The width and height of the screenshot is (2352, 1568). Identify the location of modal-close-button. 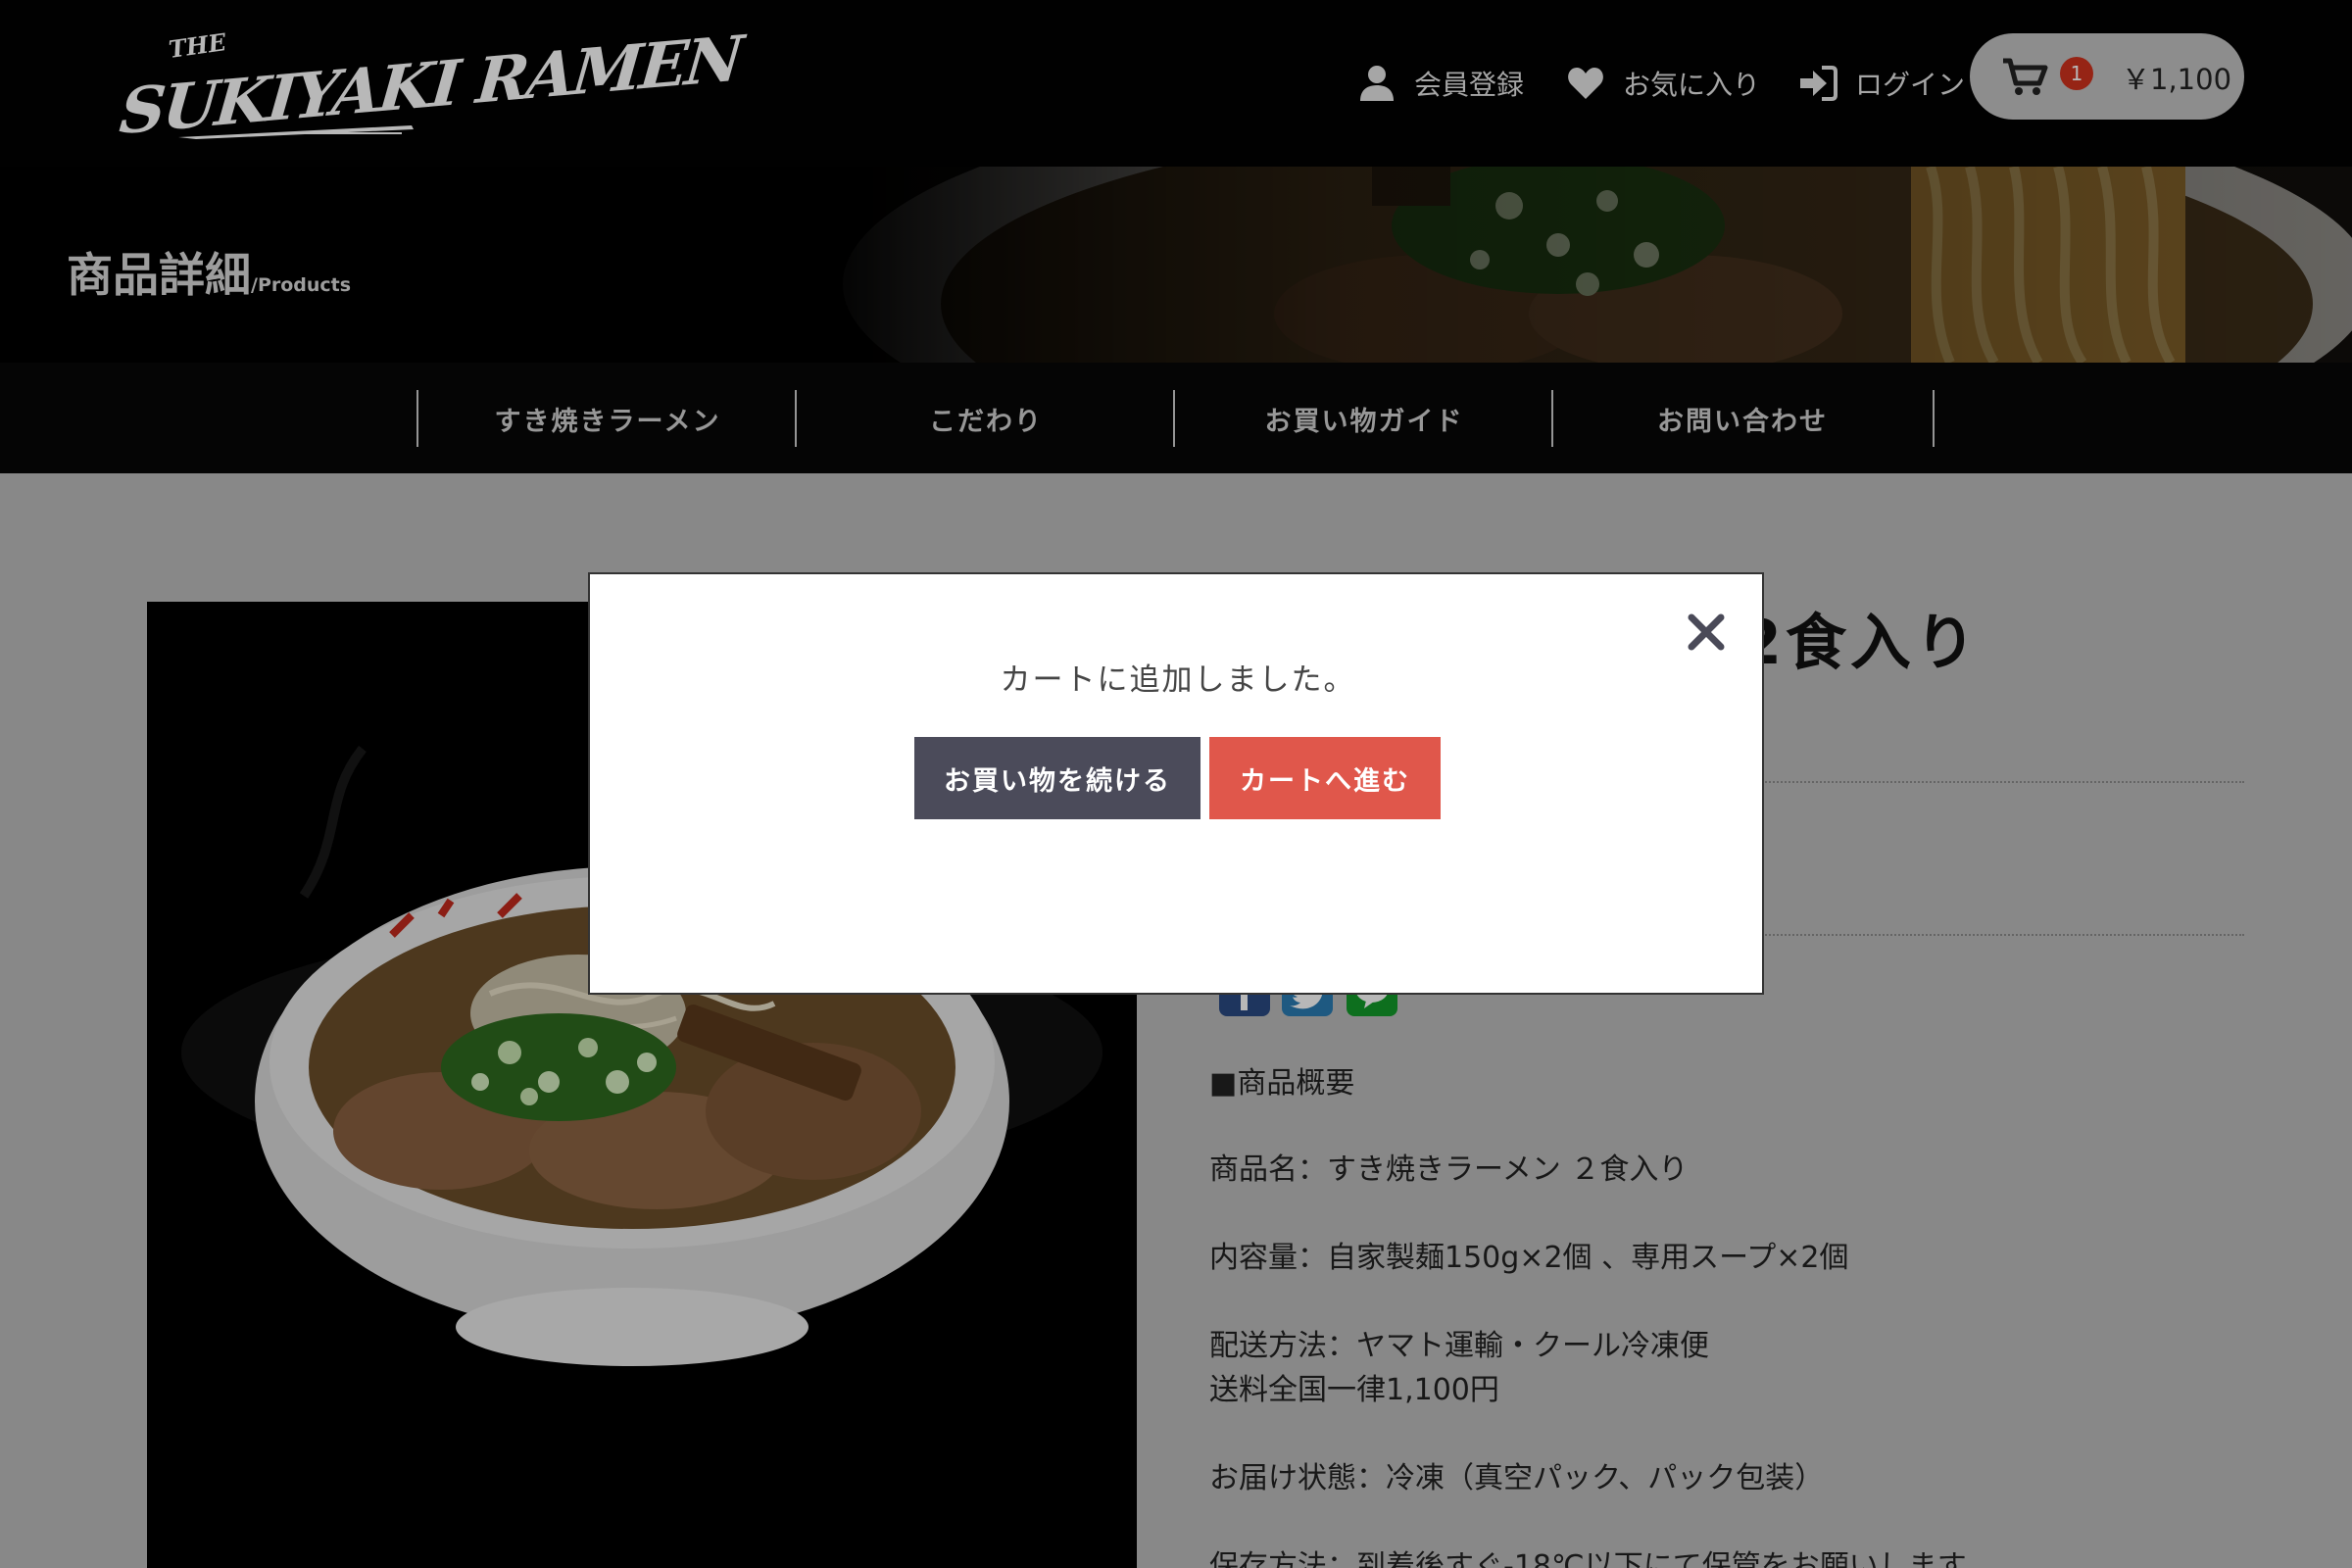
(1706, 632).